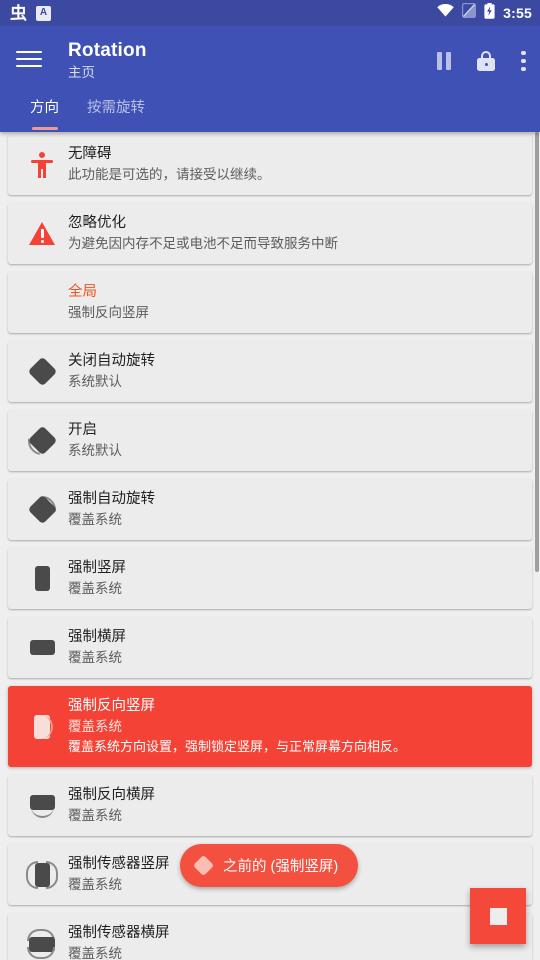  I want to click on list-item-text: 忽略优化 为避免因内存不足或电池不足而导致服务中断, so click(294, 233).